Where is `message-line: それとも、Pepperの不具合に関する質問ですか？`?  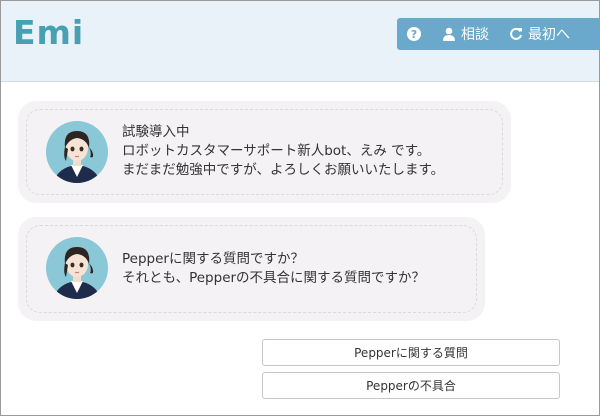
message-line: それとも、Pepperの不具合に関する質問ですか？ is located at coordinates (274, 278).